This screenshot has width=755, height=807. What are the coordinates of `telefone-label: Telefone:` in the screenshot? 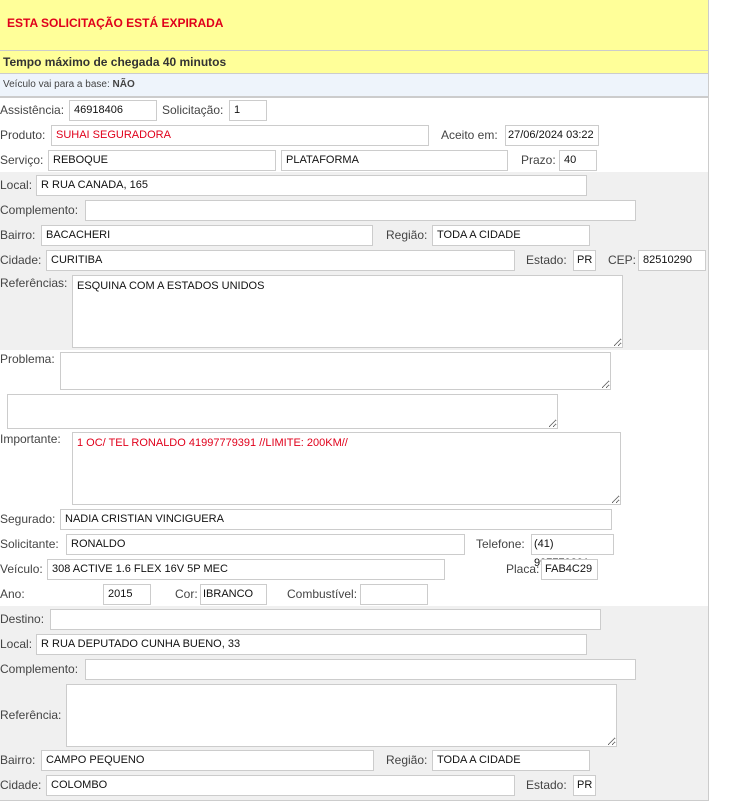 It's located at (500, 544).